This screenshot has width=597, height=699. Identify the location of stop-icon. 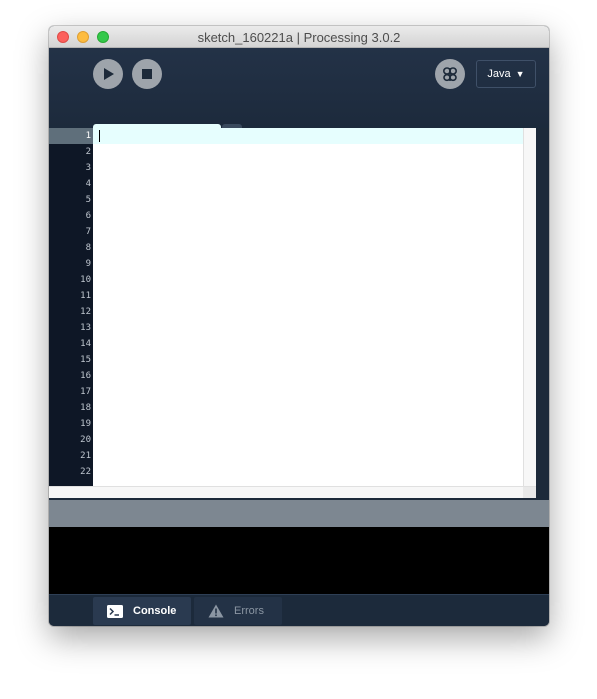
(147, 74).